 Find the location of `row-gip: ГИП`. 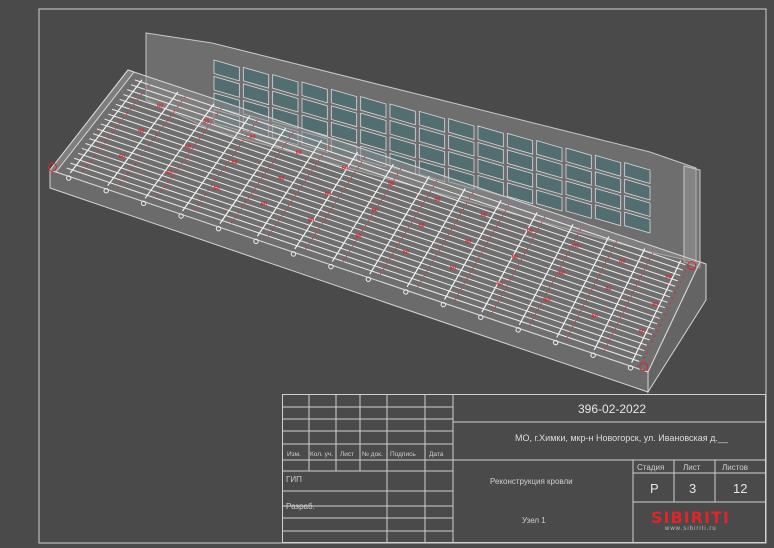

row-gip: ГИП is located at coordinates (294, 479).